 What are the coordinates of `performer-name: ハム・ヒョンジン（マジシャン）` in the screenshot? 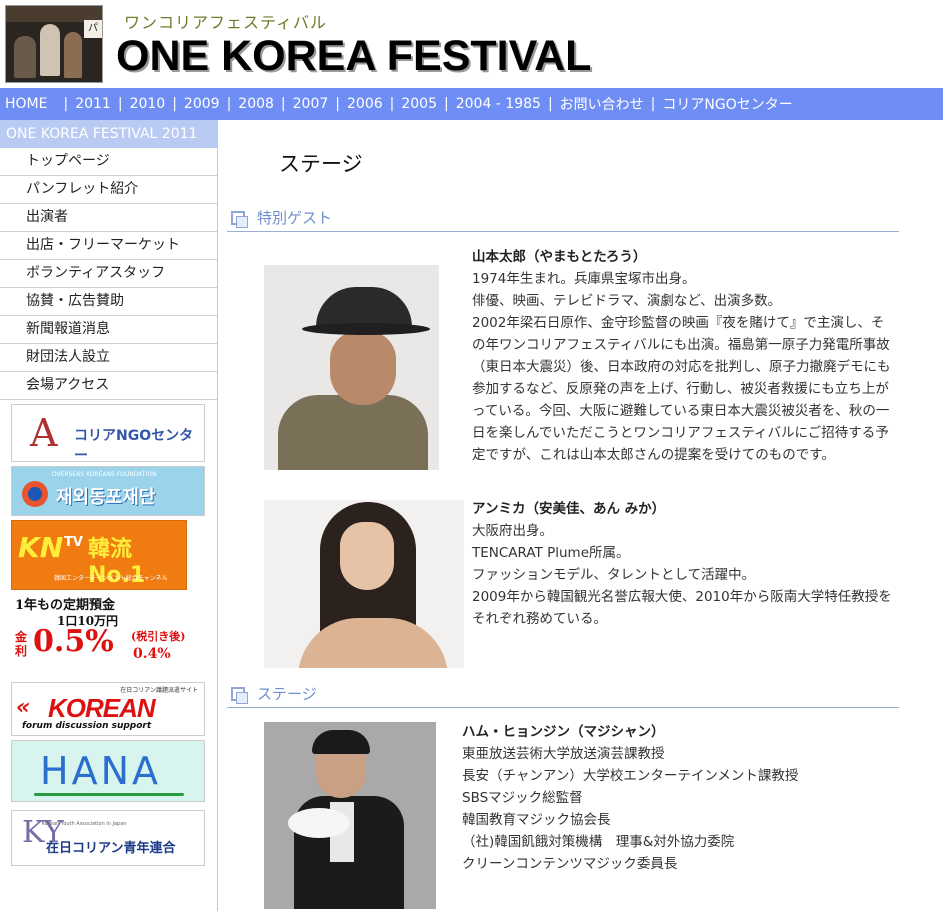 It's located at (563, 732).